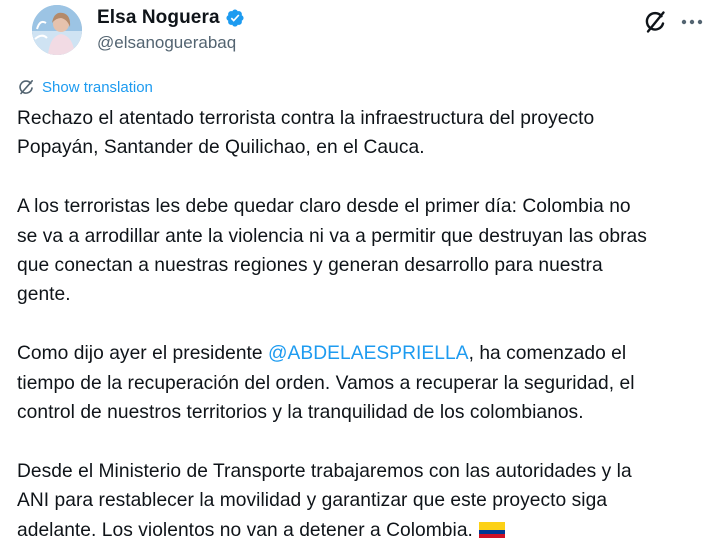 The image size is (720, 541). I want to click on text-segment: Como dijo ayer el presidente, so click(143, 354).